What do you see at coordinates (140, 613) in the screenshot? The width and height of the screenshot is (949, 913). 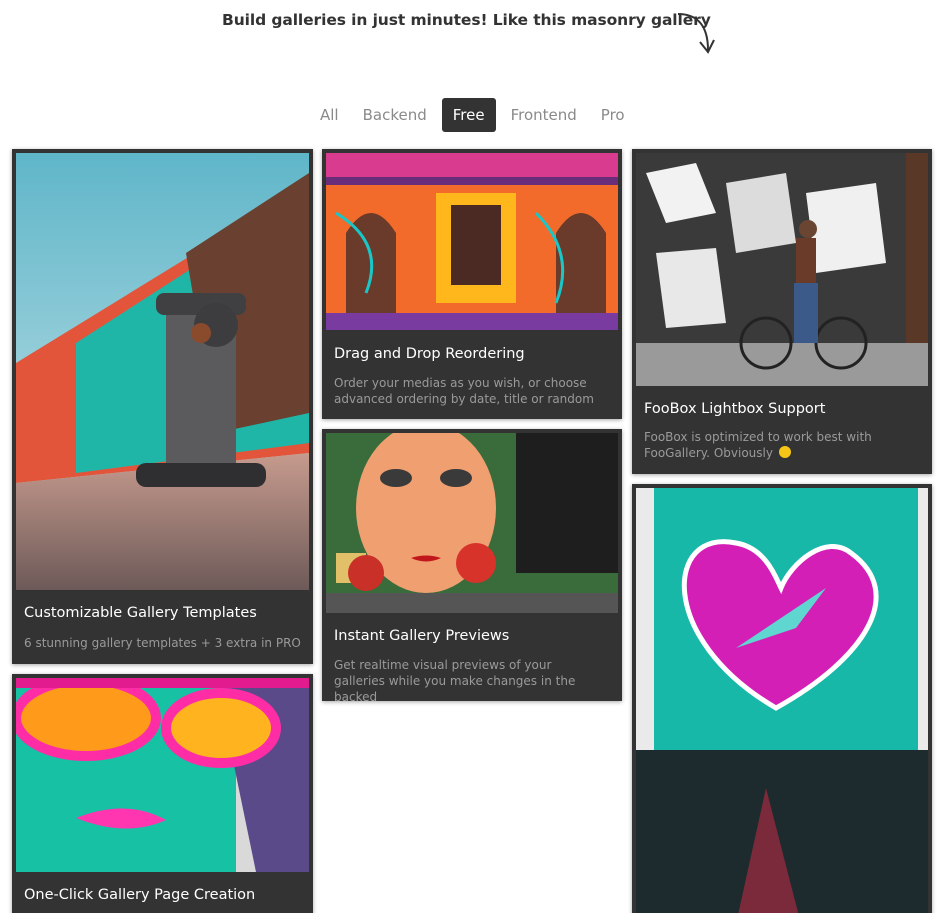 I see `item-title: Customizable Gallery Templates` at bounding box center [140, 613].